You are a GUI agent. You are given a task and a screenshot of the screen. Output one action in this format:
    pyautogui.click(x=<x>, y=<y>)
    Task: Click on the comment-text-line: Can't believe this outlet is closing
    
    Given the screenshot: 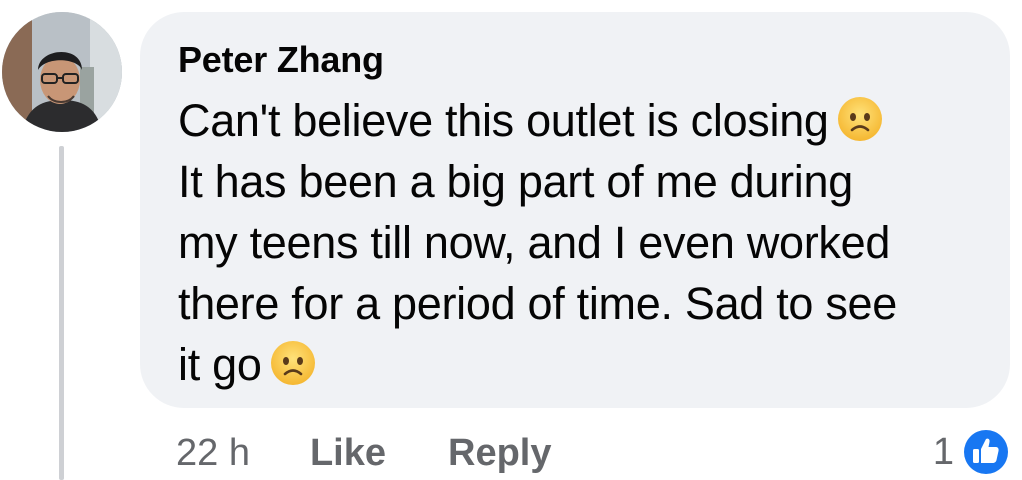 What is the action you would take?
    pyautogui.click(x=503, y=120)
    